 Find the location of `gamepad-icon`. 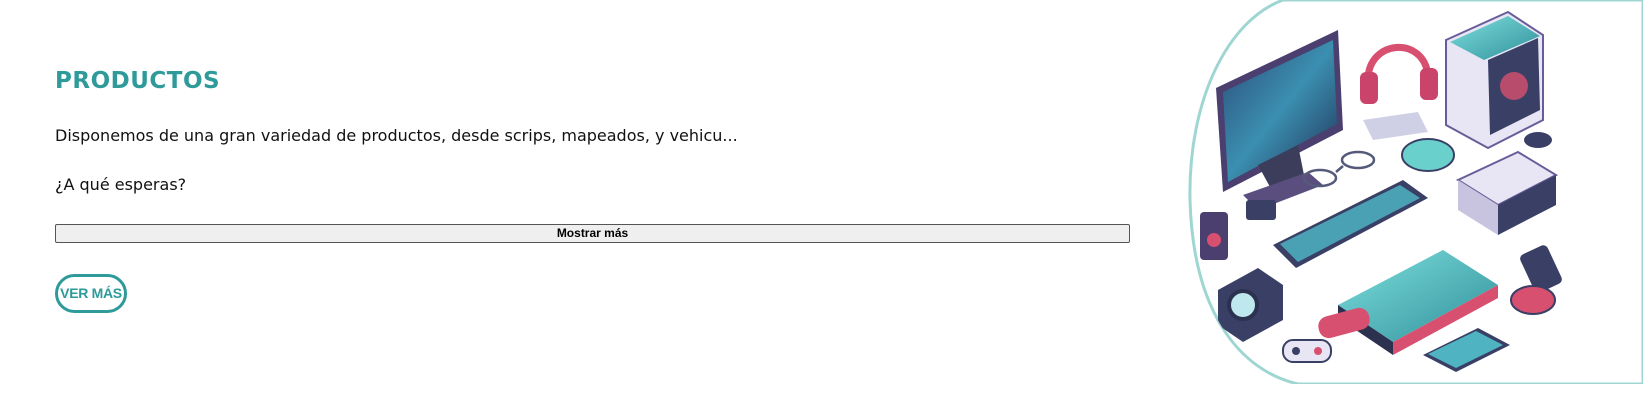

gamepad-icon is located at coordinates (1307, 351).